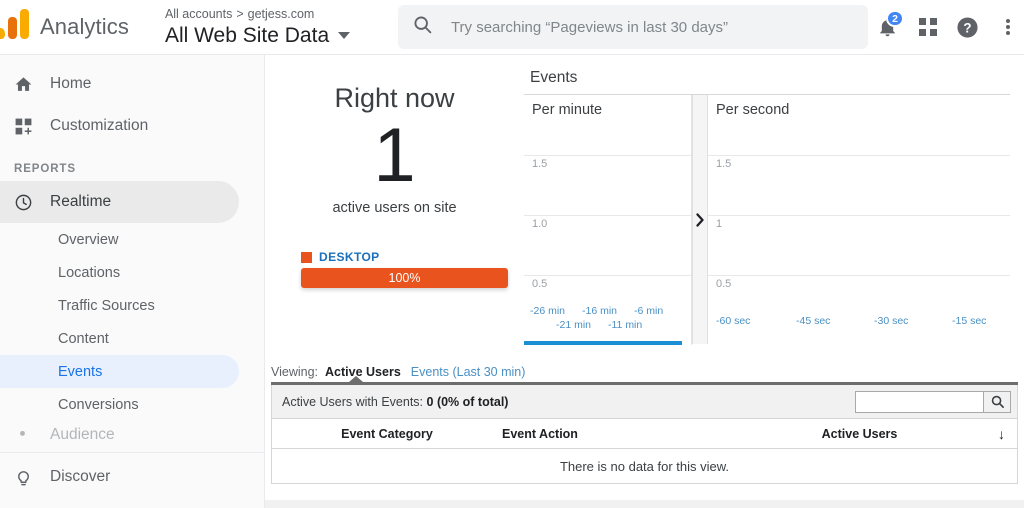 This screenshot has width=1024, height=508. I want to click on more-vertical-icon, so click(1007, 27).